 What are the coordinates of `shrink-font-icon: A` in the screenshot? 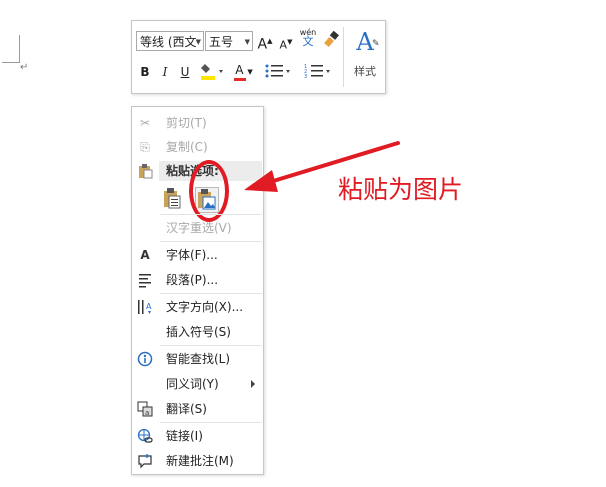 It's located at (283, 45).